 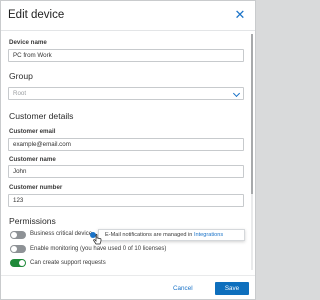 I want to click on customer-name-label: Customer name, so click(x=32, y=159).